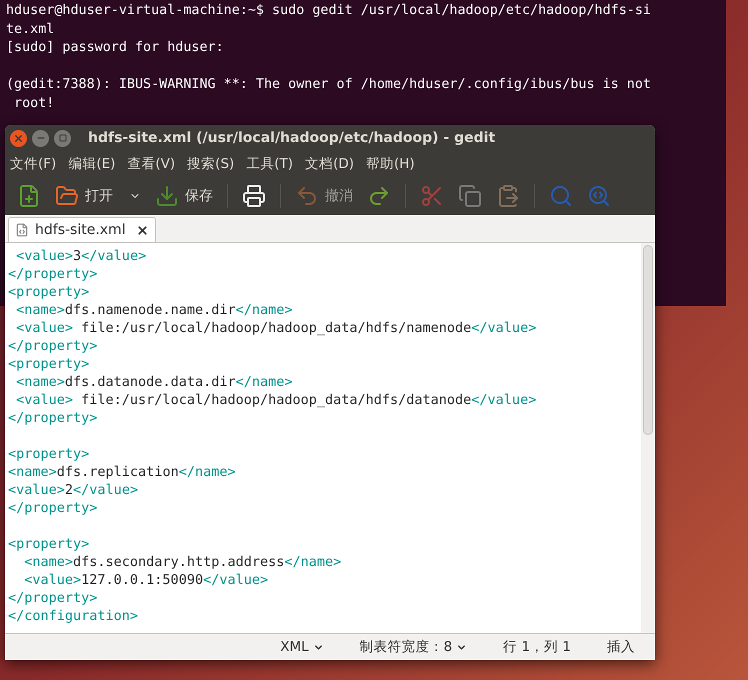  I want to click on new-icon, so click(29, 196).